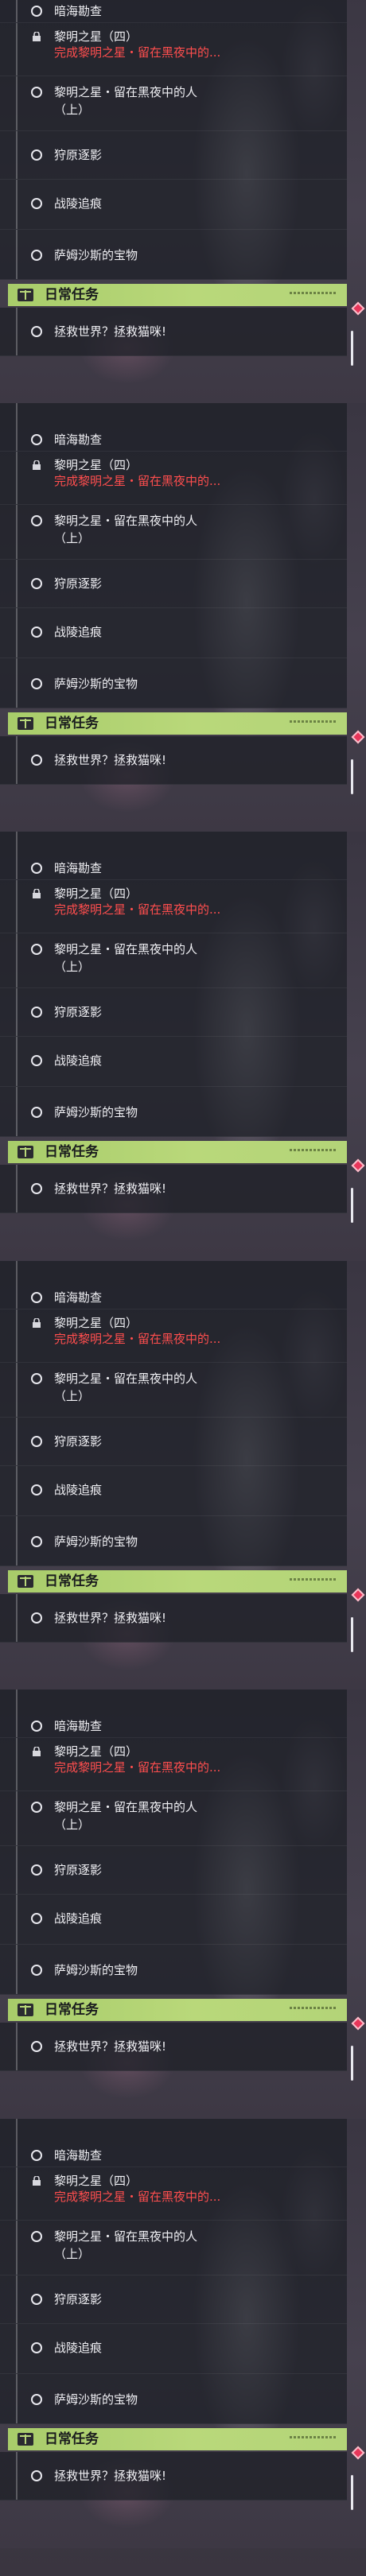 The height and width of the screenshot is (2576, 366). I want to click on quest-title: 狩原逐影, so click(78, 1012).